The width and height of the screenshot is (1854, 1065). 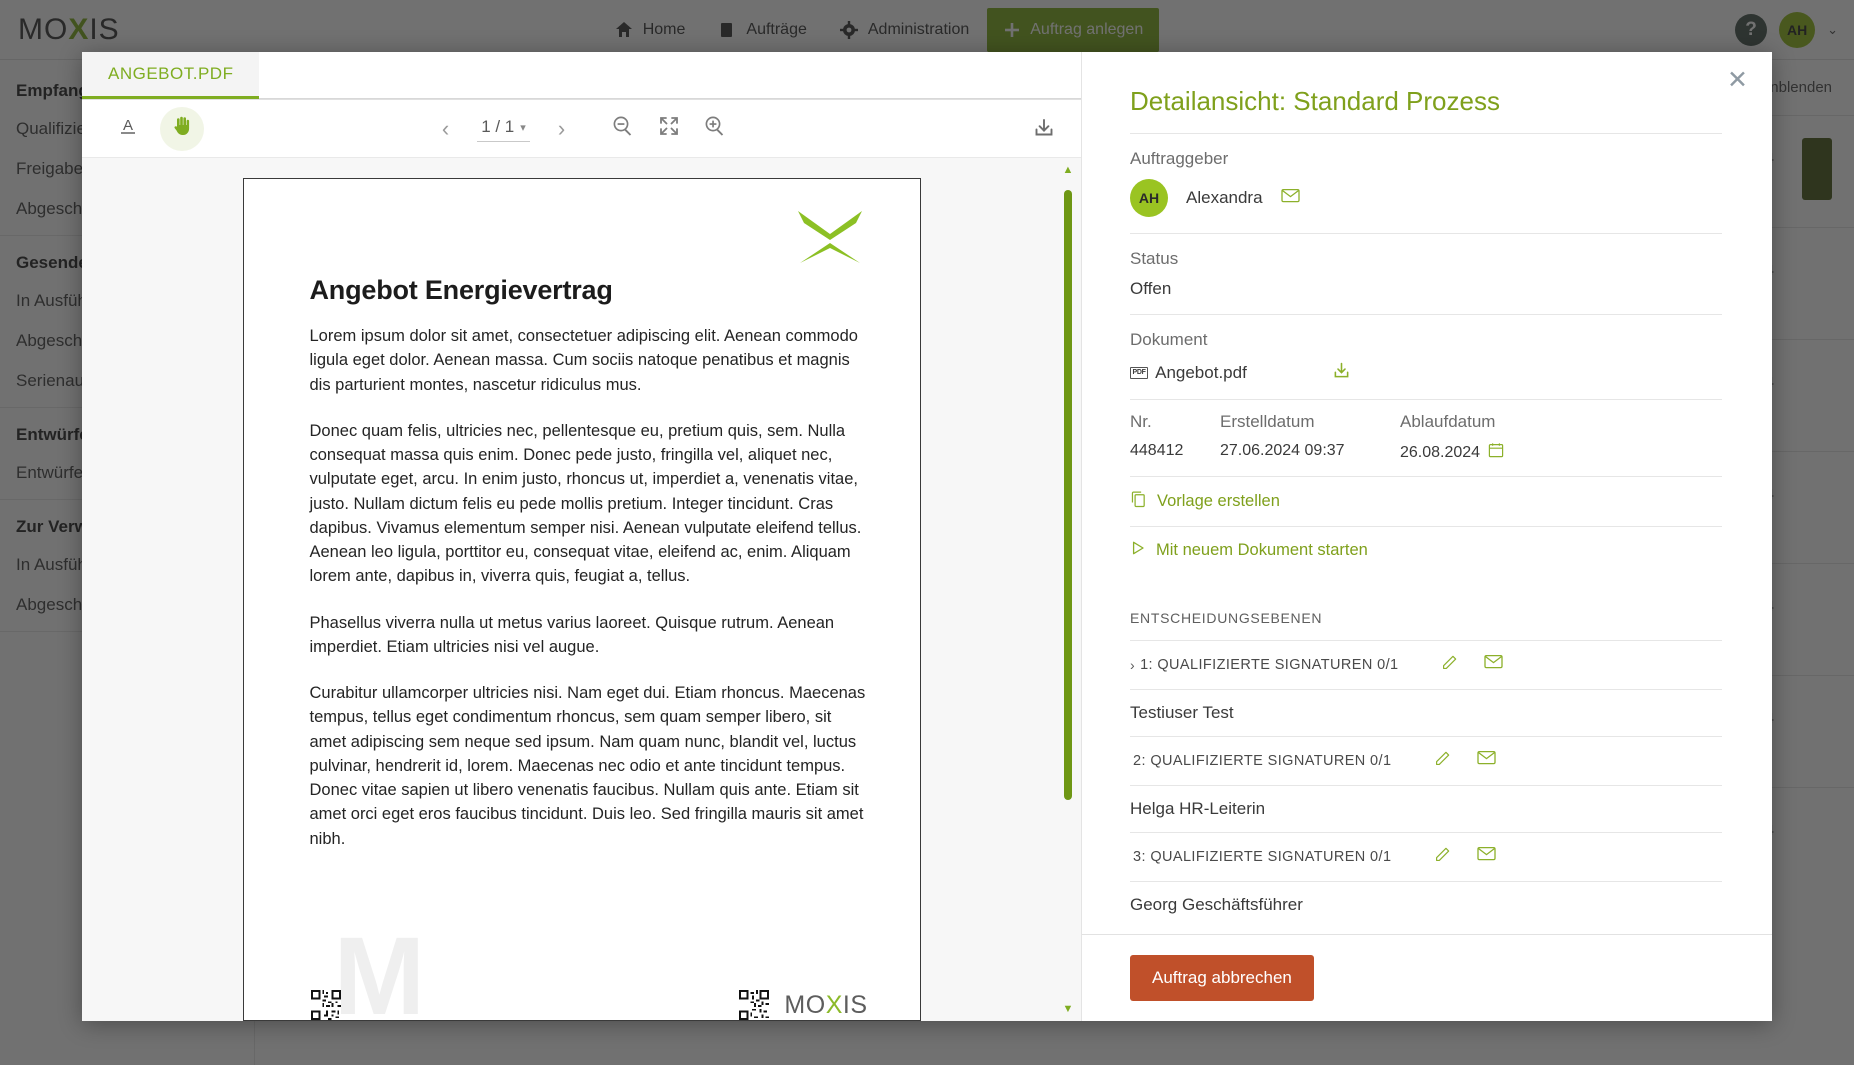 I want to click on download-document-button, so click(x=1044, y=129).